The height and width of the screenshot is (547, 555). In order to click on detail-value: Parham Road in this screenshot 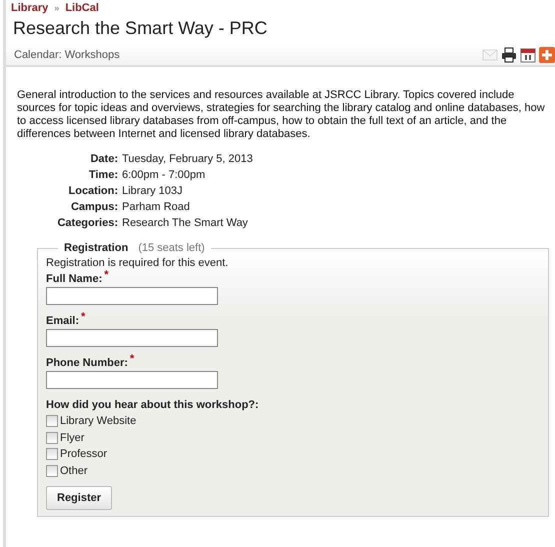, I will do `click(156, 207)`.